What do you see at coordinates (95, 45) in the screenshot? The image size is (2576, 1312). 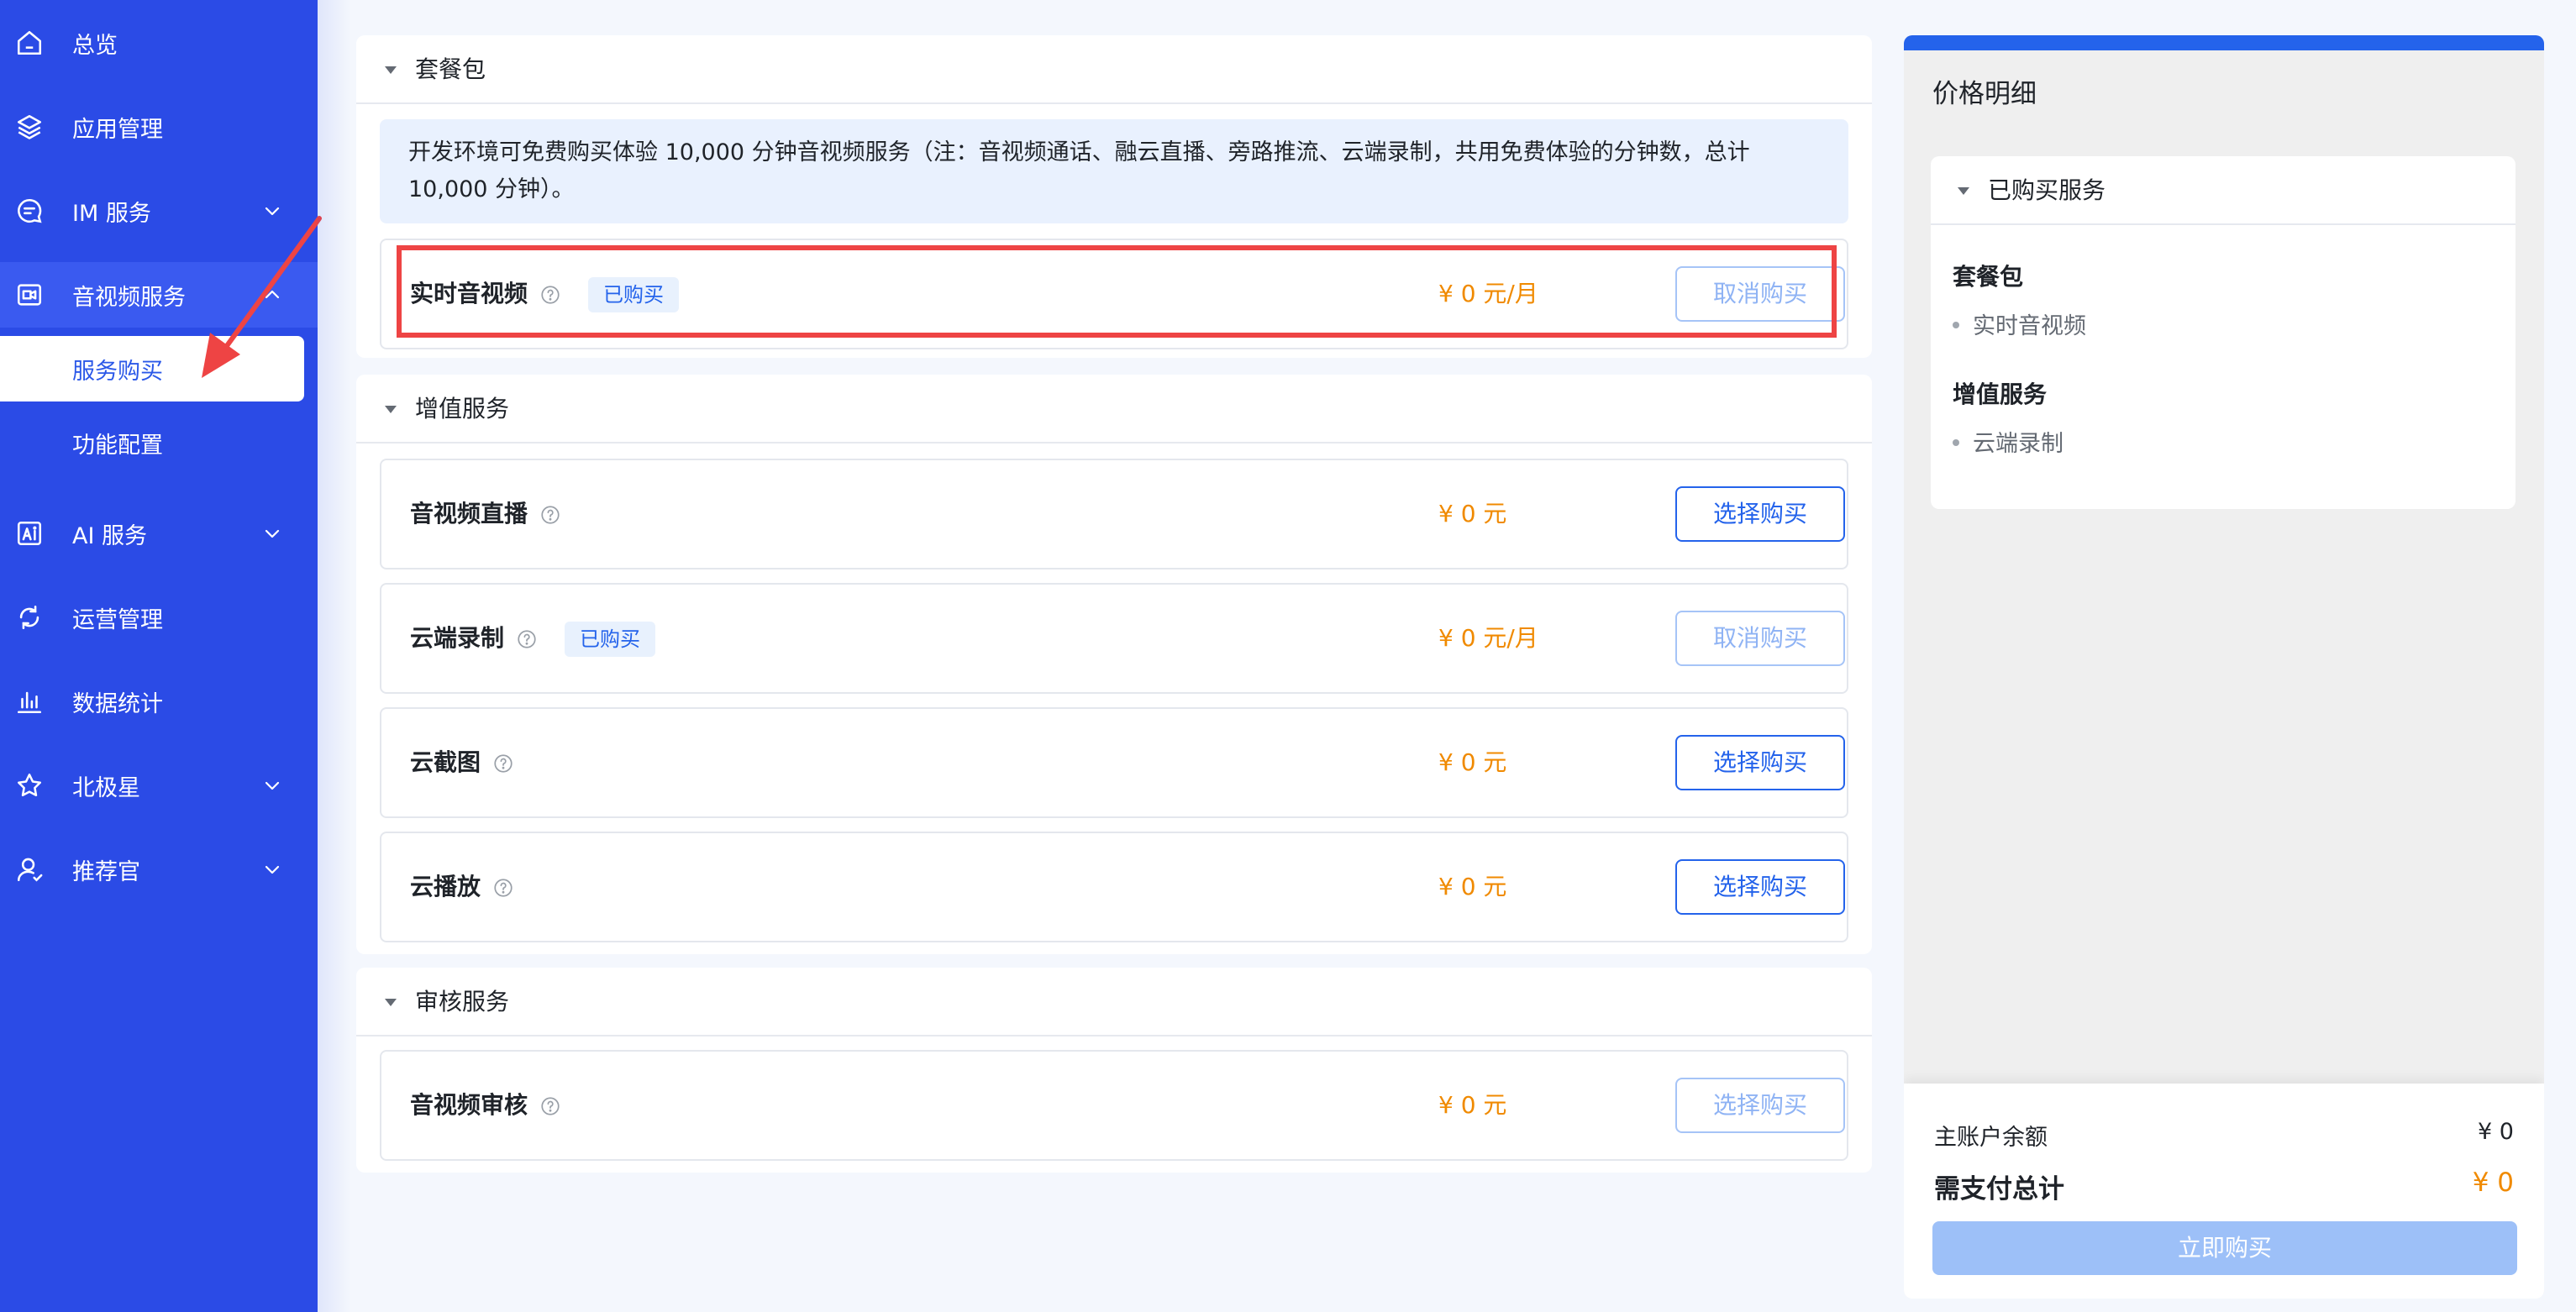 I see `nav-label: 总览` at bounding box center [95, 45].